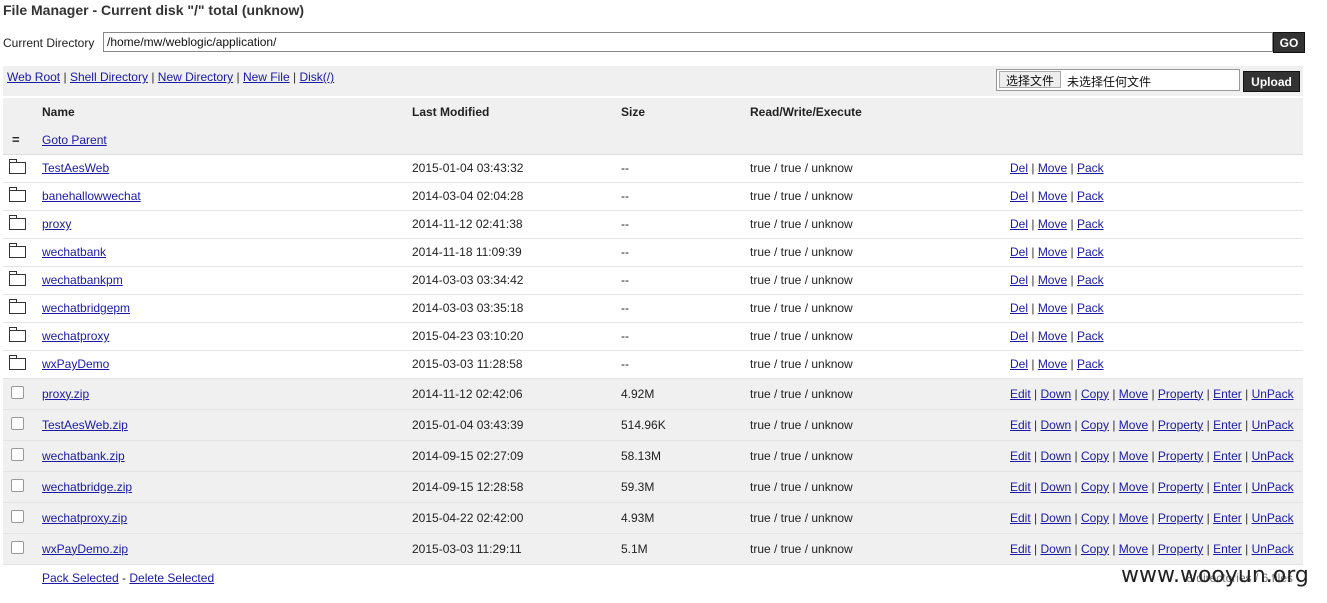 Image resolution: width=1327 pixels, height=603 pixels. I want to click on go-button: GO, so click(1289, 42).